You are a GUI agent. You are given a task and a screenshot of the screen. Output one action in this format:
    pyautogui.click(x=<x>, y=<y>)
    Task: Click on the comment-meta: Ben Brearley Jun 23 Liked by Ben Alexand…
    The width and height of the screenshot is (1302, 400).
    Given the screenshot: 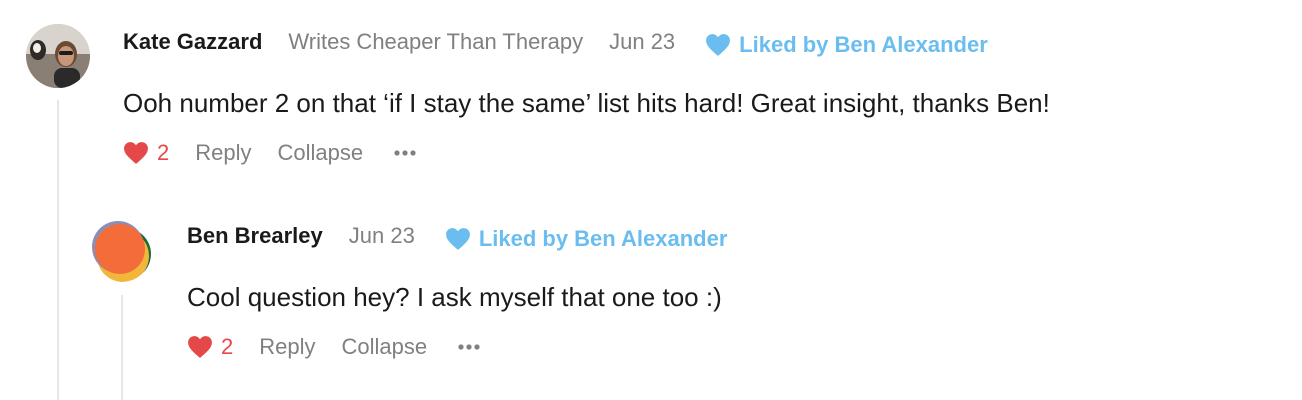 What is the action you would take?
    pyautogui.click(x=737, y=236)
    